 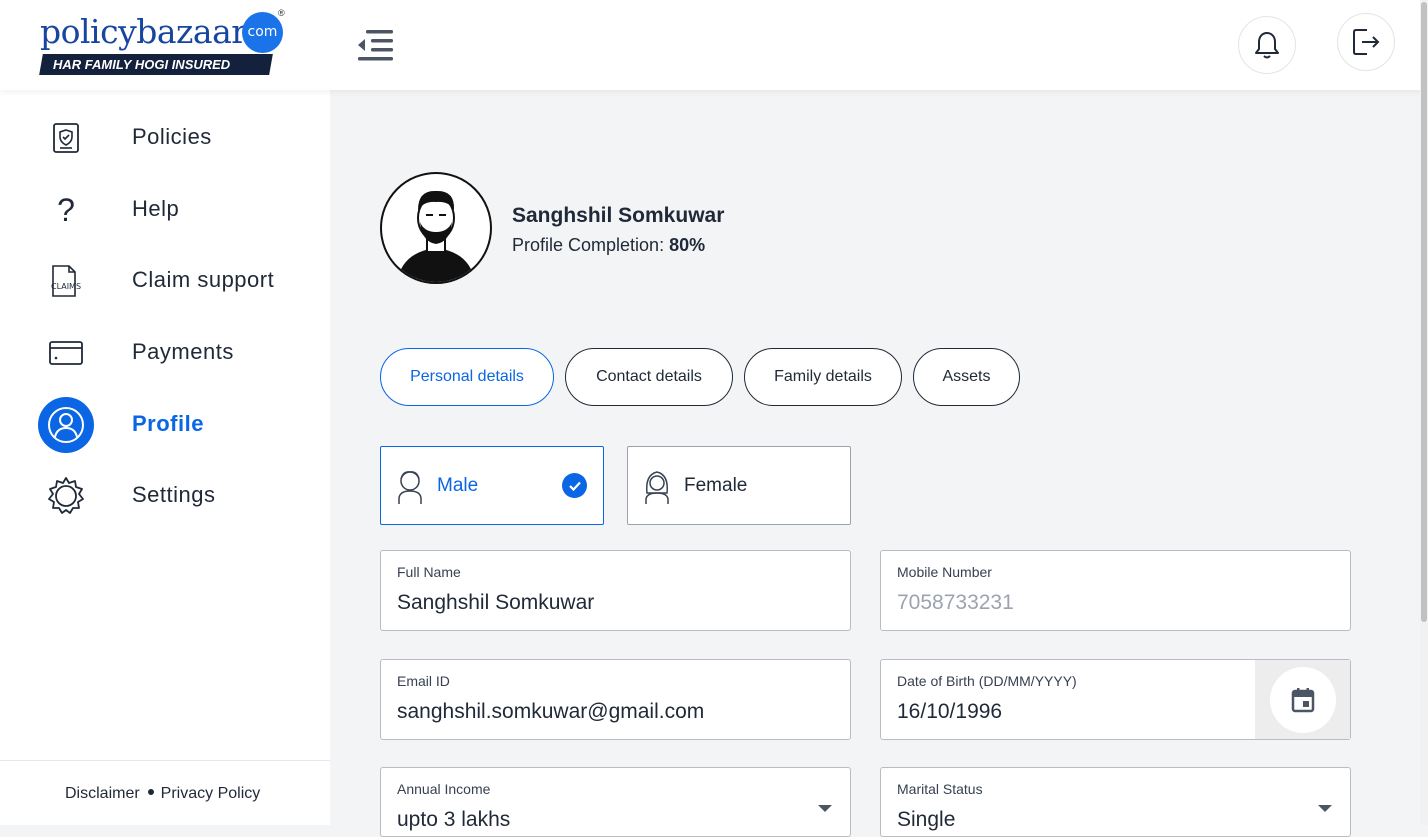 What do you see at coordinates (66, 281) in the screenshot?
I see `claims-document-icon: CLAIMS` at bounding box center [66, 281].